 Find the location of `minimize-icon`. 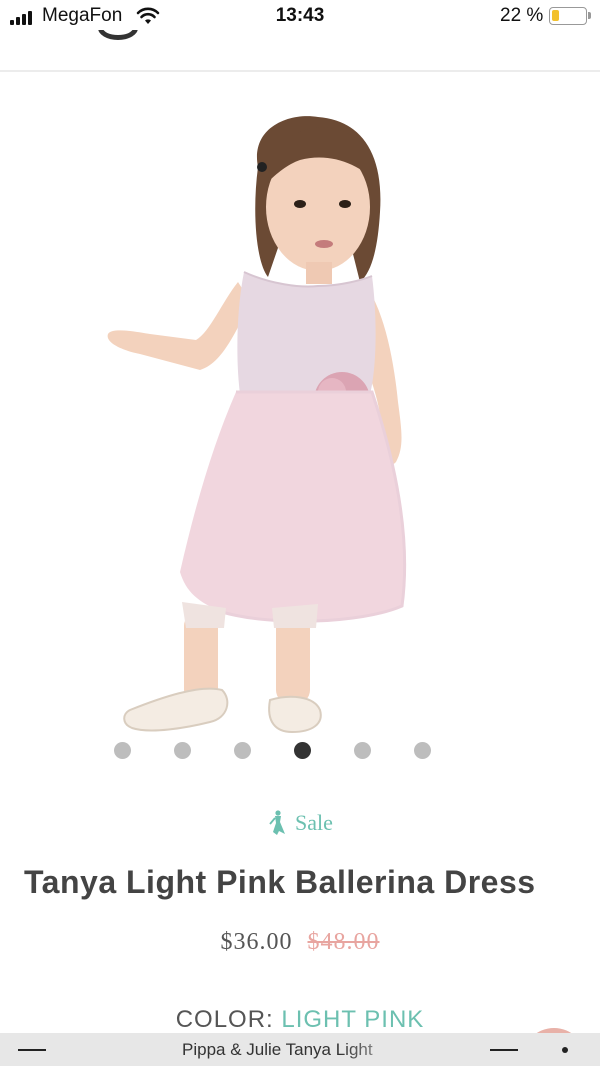

minimize-icon is located at coordinates (32, 1050).